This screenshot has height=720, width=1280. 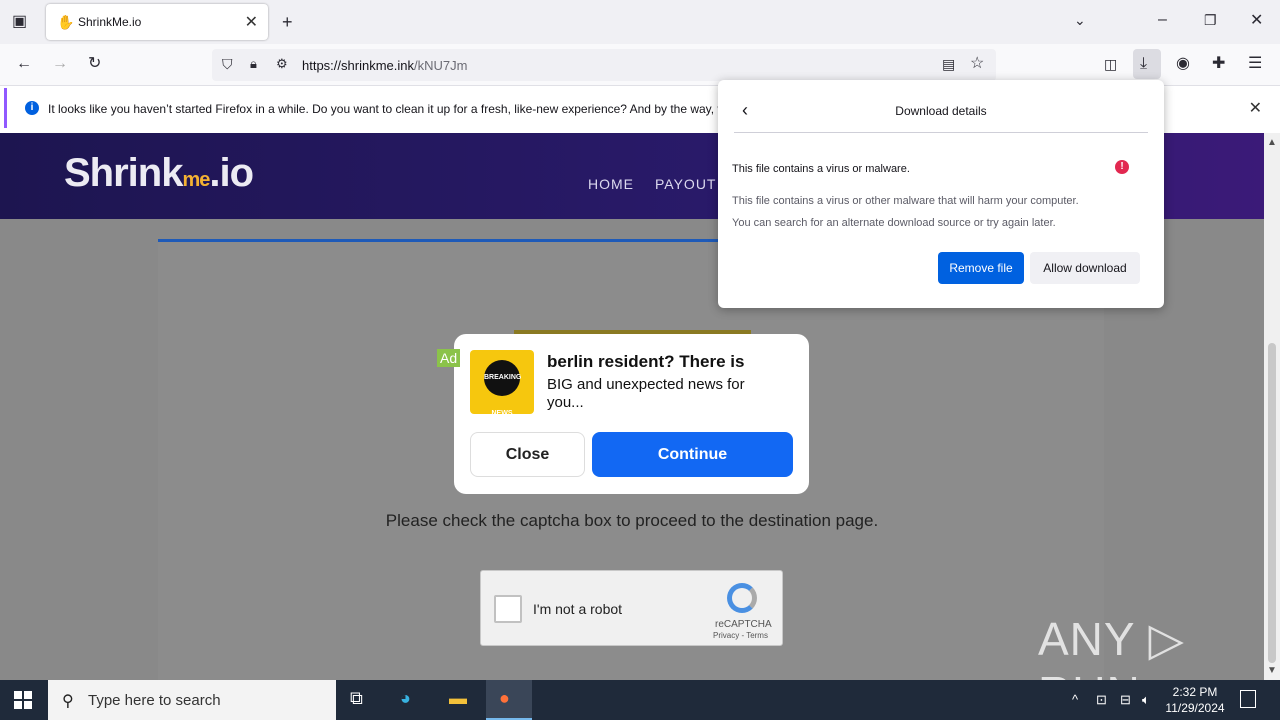 What do you see at coordinates (23, 700) in the screenshot?
I see `windows-start-icon` at bounding box center [23, 700].